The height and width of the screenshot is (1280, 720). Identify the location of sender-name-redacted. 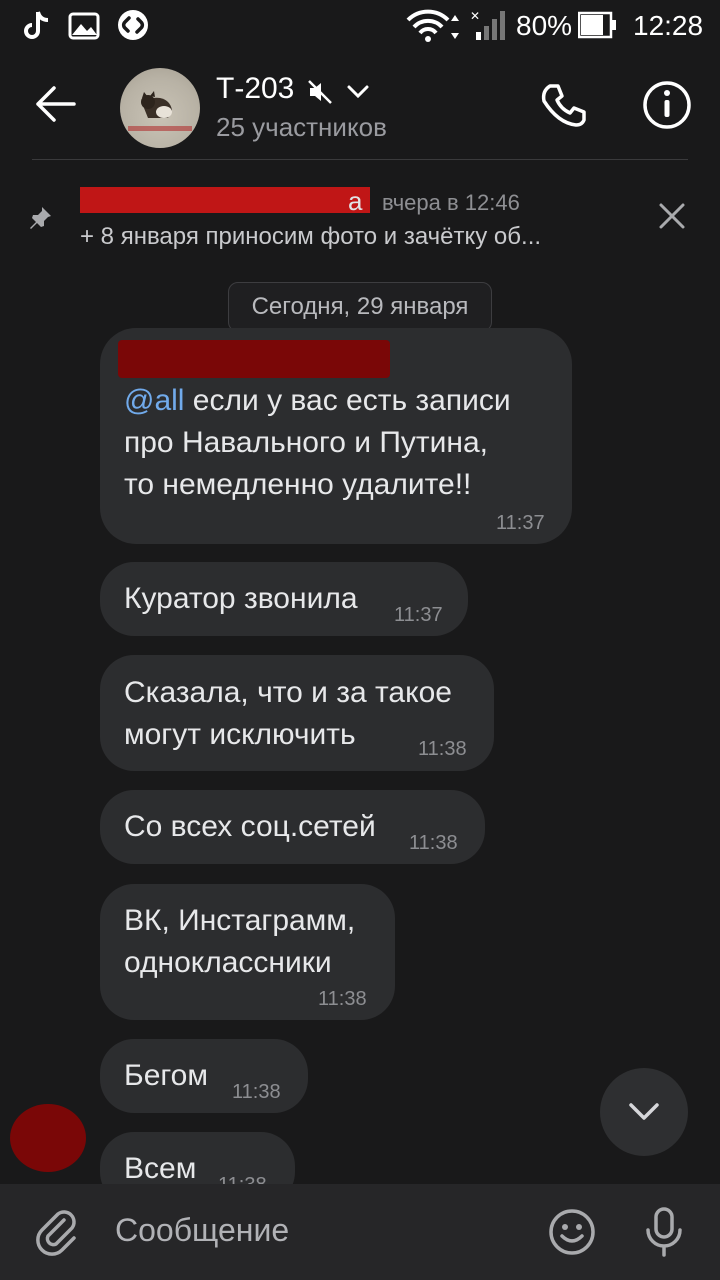
(254, 359).